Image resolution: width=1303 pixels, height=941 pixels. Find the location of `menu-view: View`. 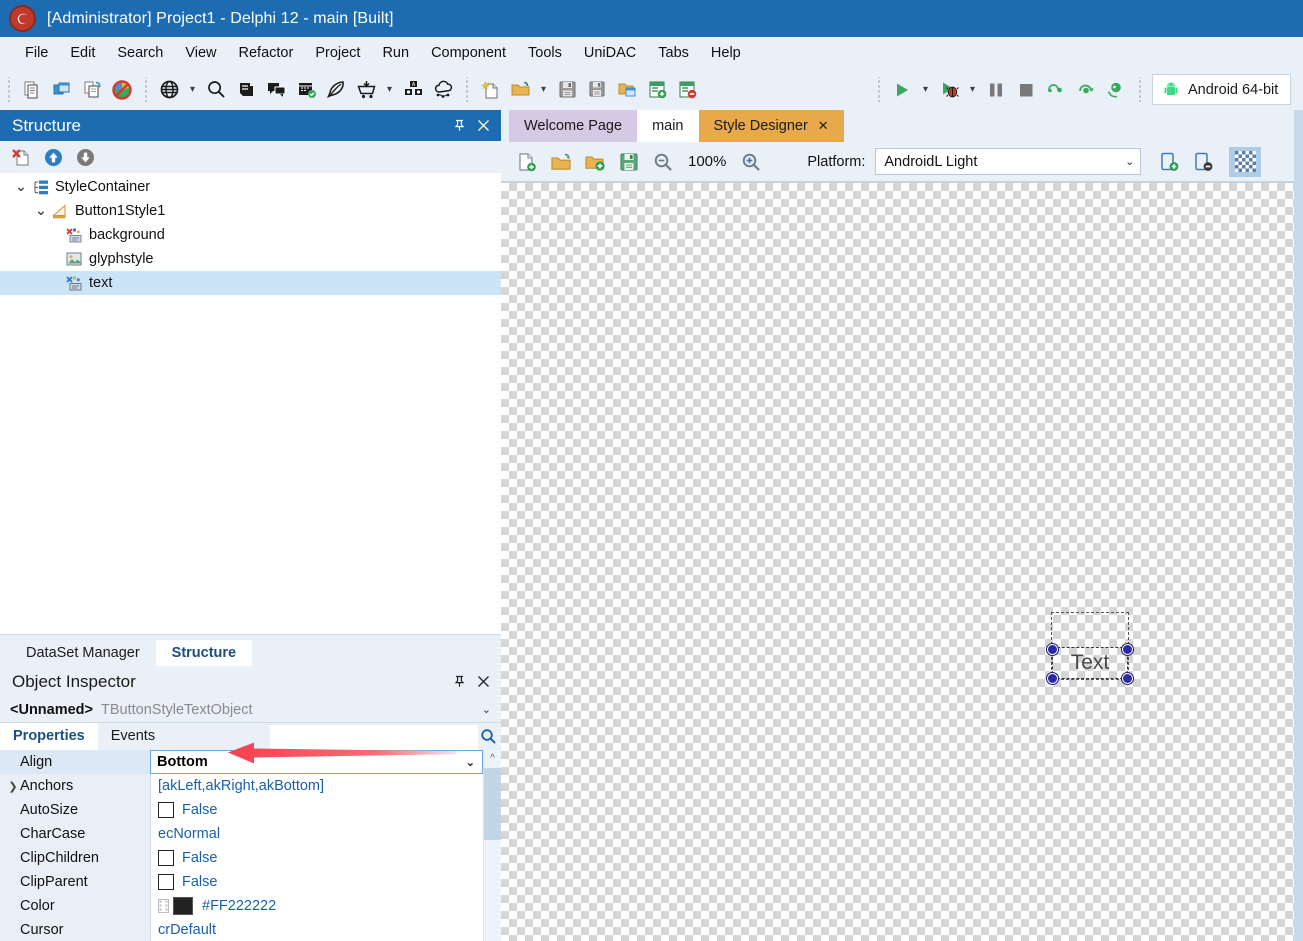

menu-view: View is located at coordinates (200, 53).